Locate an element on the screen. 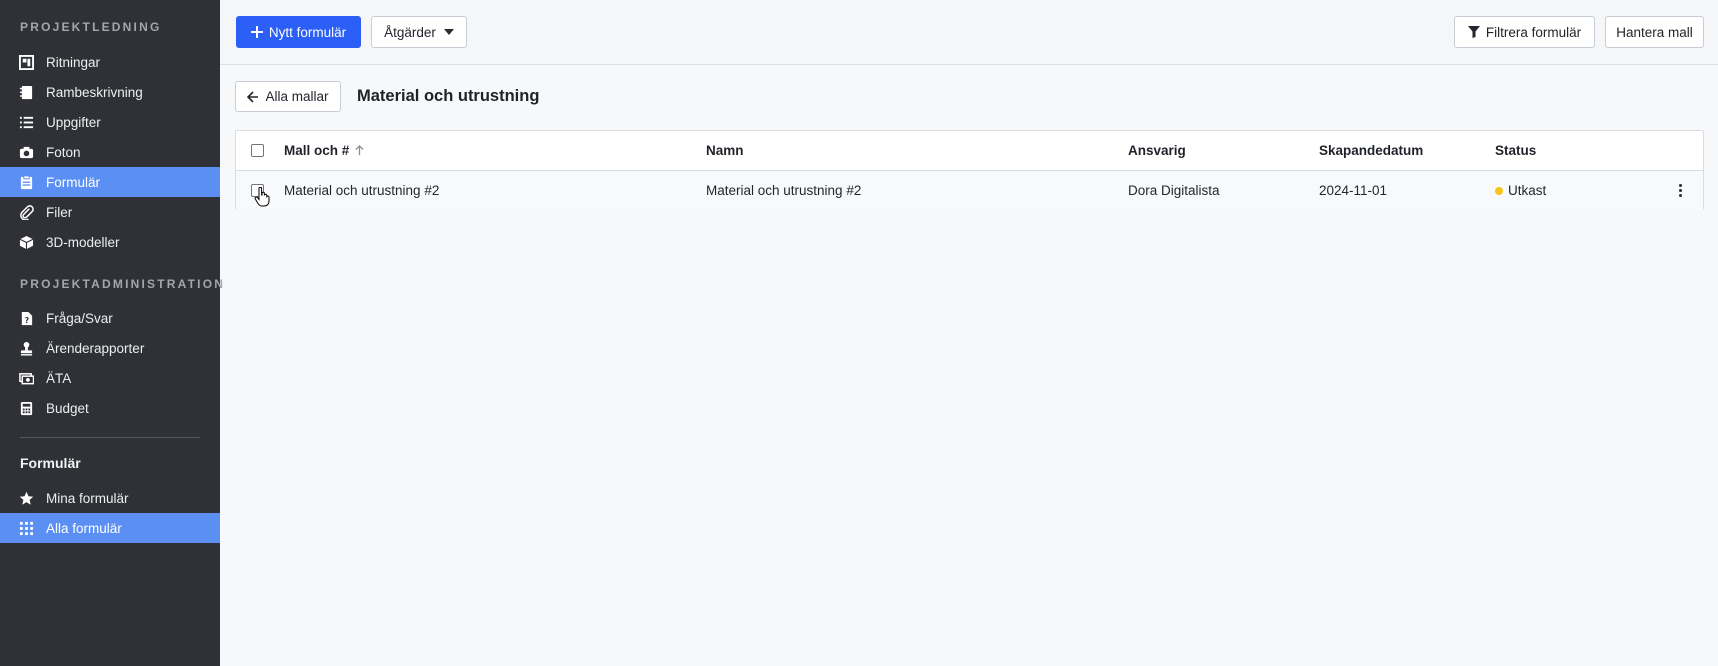 This screenshot has width=1718, height=666. sidebar-item-label: Ärenderapporter is located at coordinates (95, 348).